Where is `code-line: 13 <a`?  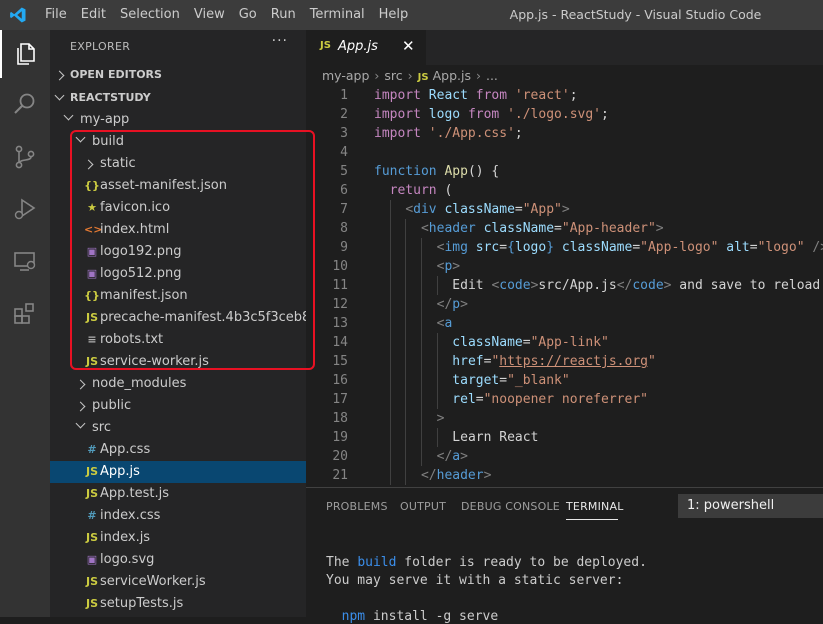 code-line: 13 <a is located at coordinates (564, 323).